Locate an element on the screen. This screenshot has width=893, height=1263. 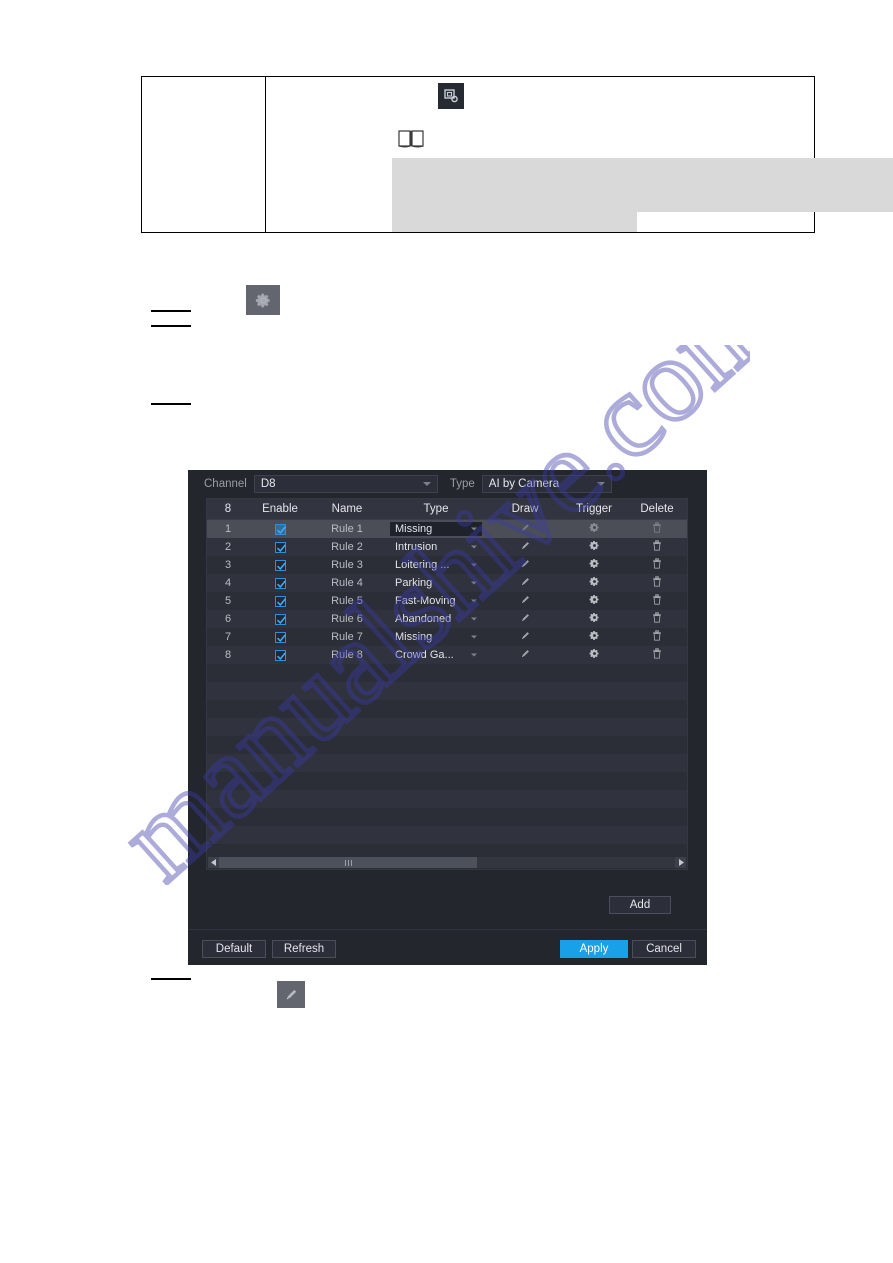
row-type-cell: Parking is located at coordinates (436, 583).